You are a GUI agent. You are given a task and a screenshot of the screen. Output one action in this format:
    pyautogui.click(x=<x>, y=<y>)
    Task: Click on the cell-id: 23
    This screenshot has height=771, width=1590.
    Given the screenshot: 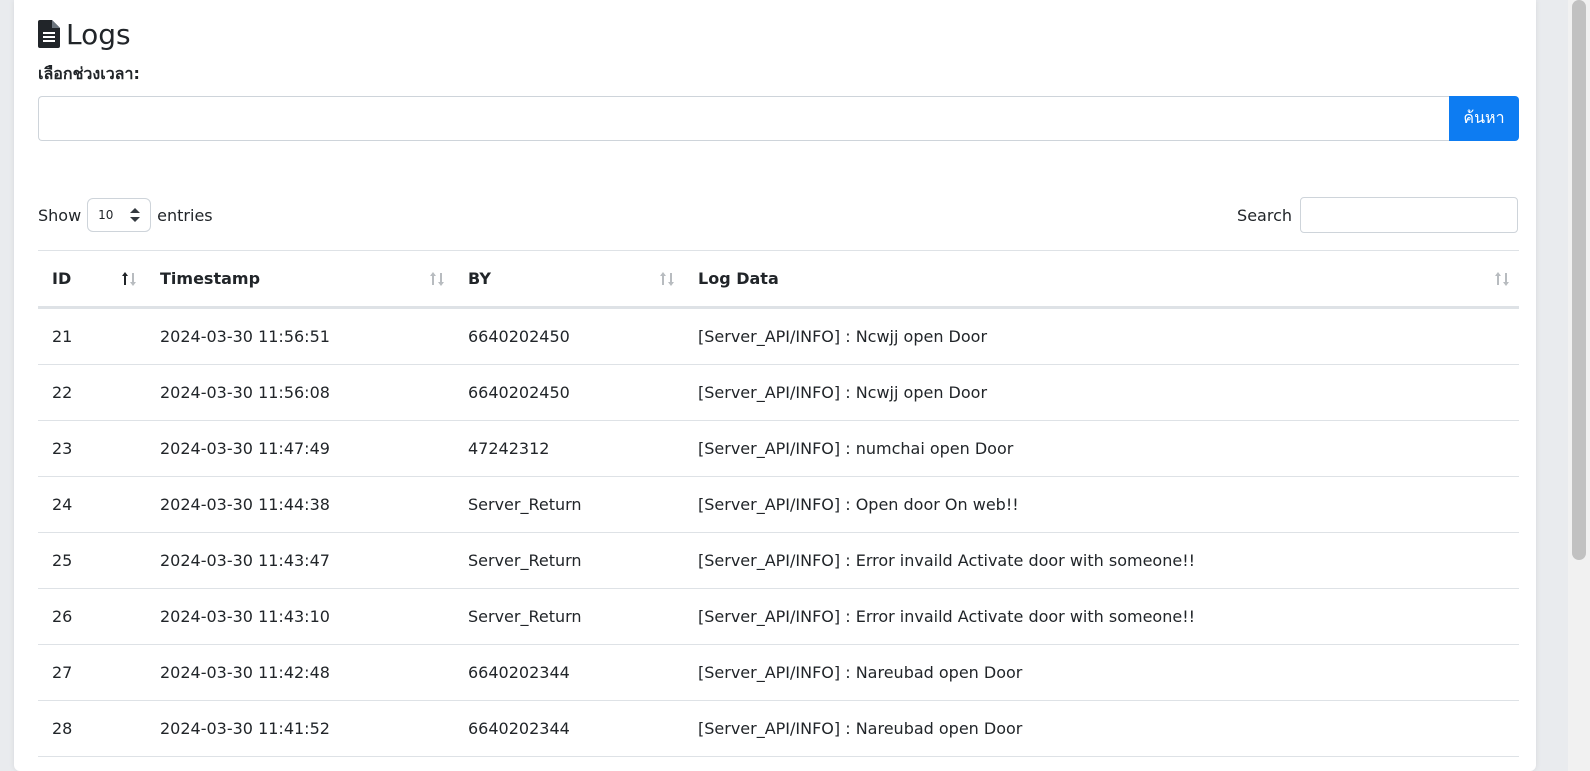 What is the action you would take?
    pyautogui.click(x=92, y=448)
    